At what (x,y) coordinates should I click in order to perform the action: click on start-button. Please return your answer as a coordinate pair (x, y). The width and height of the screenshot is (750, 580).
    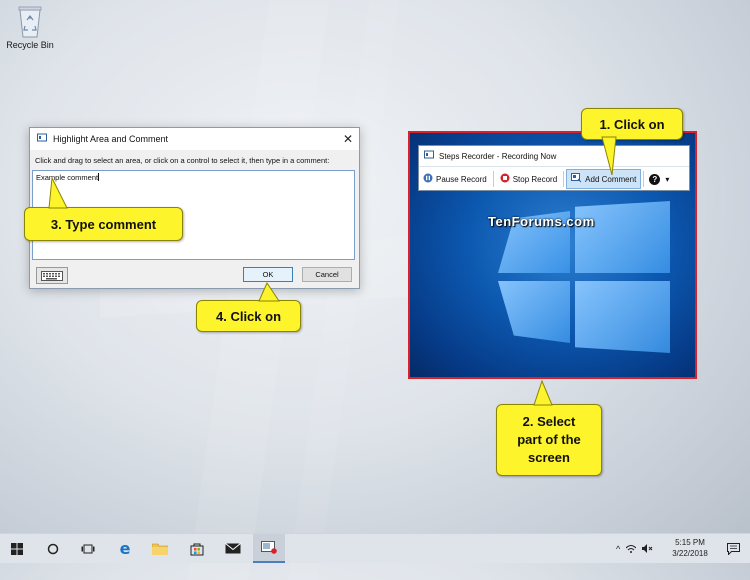
    Looking at the image, I should click on (17, 548).